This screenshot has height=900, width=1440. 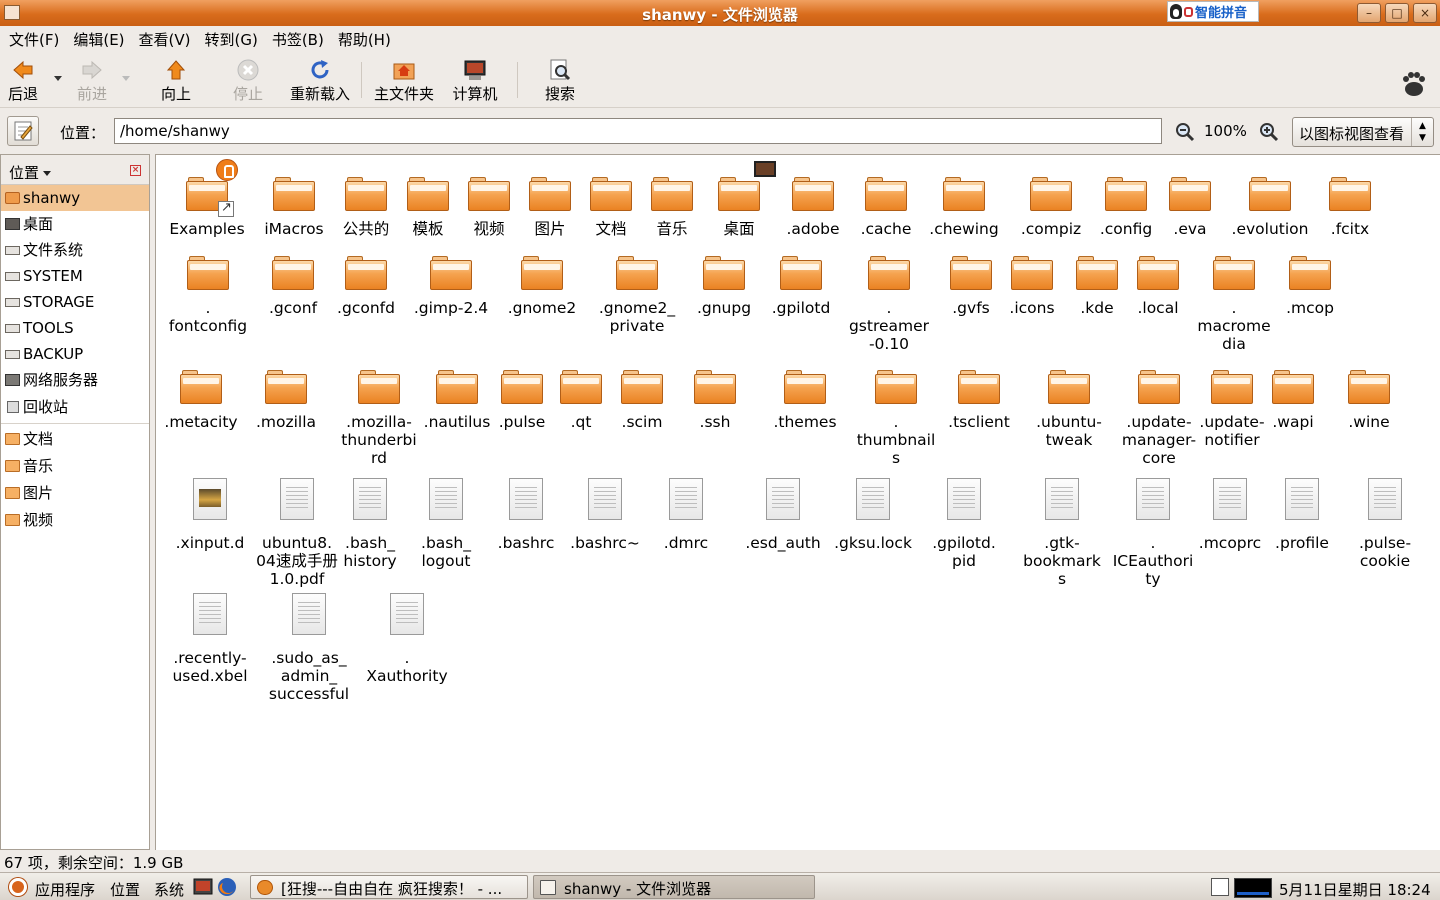 I want to click on terminal-launcher-icon, so click(x=203, y=887).